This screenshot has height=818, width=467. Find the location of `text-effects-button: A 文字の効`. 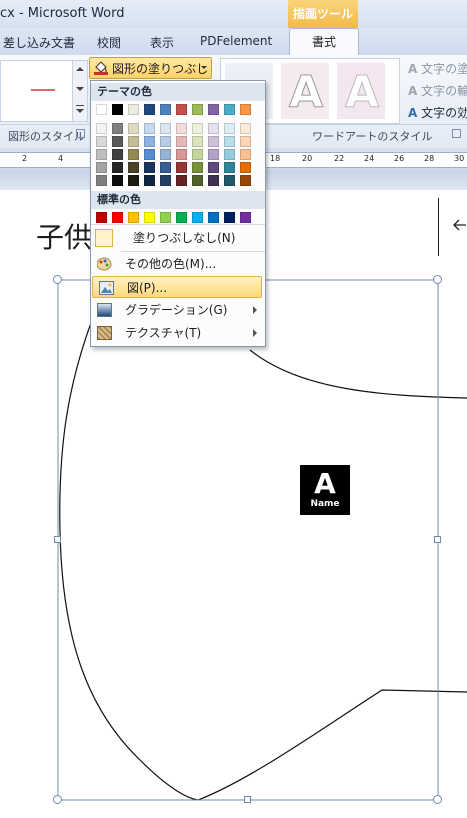

text-effects-button: A 文字の効 is located at coordinates (437, 112).